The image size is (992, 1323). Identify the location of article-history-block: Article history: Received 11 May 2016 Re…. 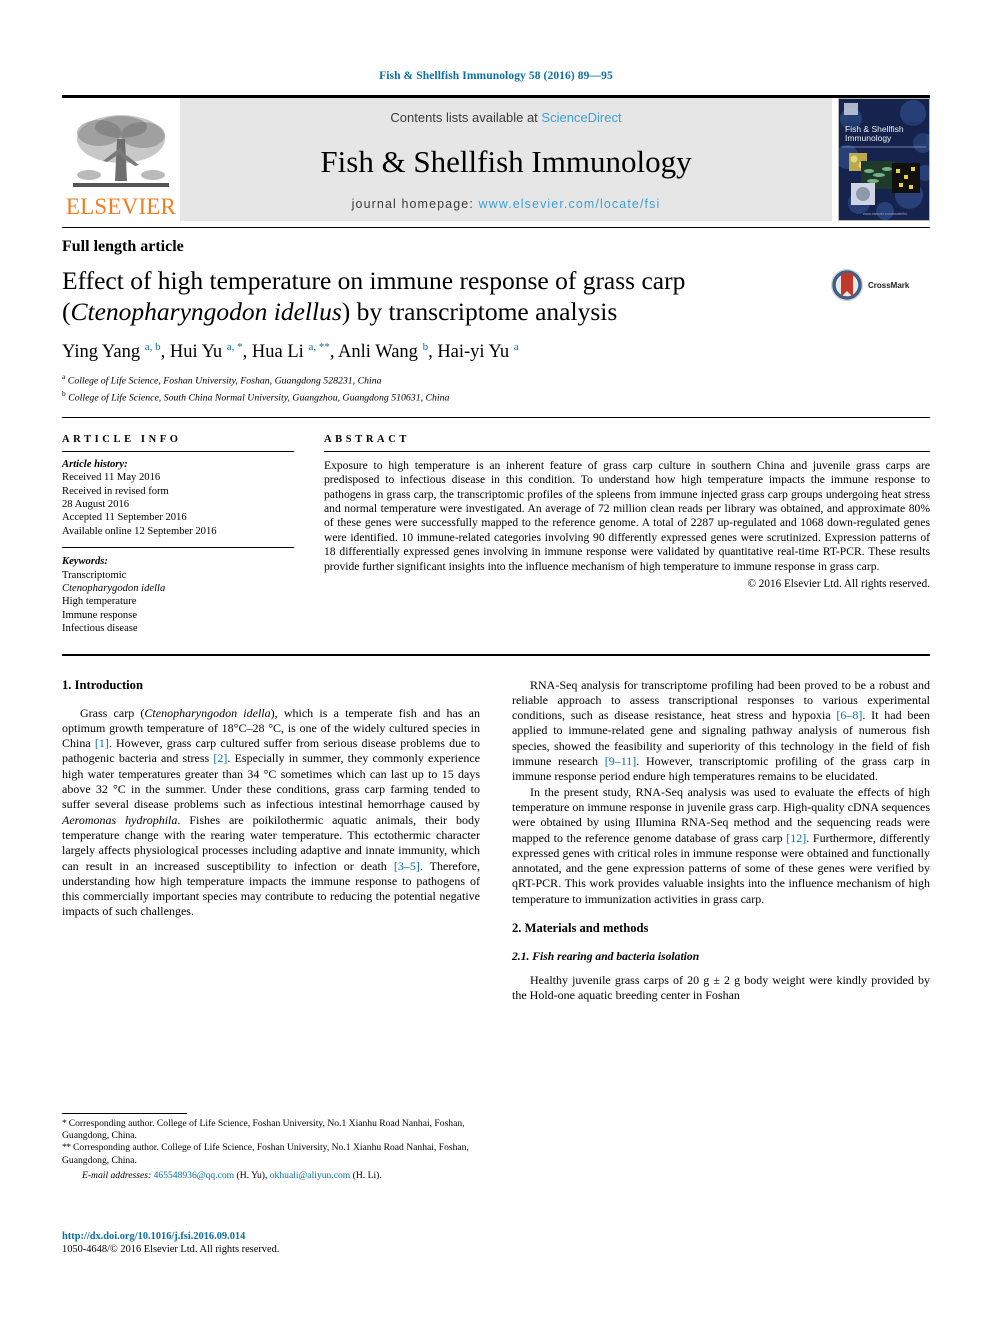
(178, 495).